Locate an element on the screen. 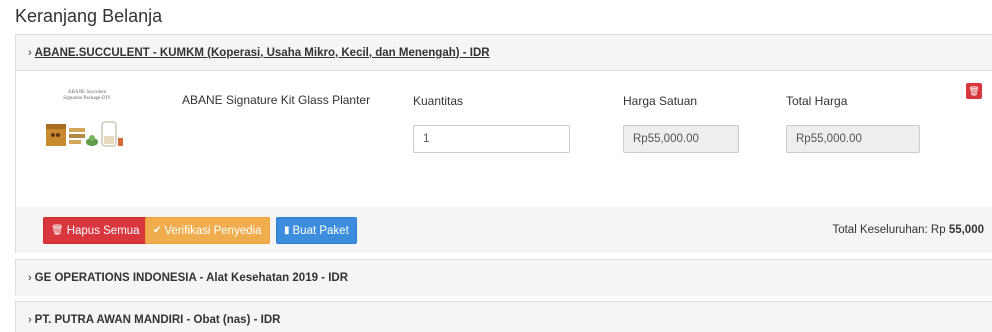  quantity-label: Kuantitas is located at coordinates (438, 101).